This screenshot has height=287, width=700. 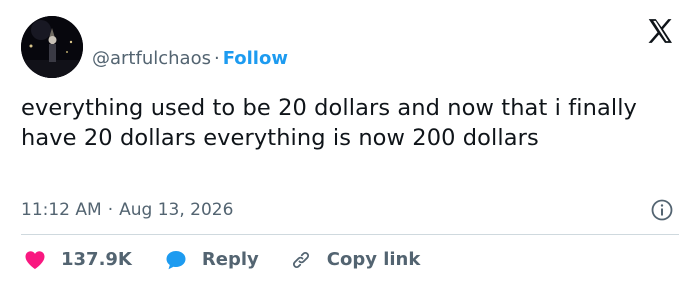 What do you see at coordinates (660, 31) in the screenshot?
I see `x-logo-icon` at bounding box center [660, 31].